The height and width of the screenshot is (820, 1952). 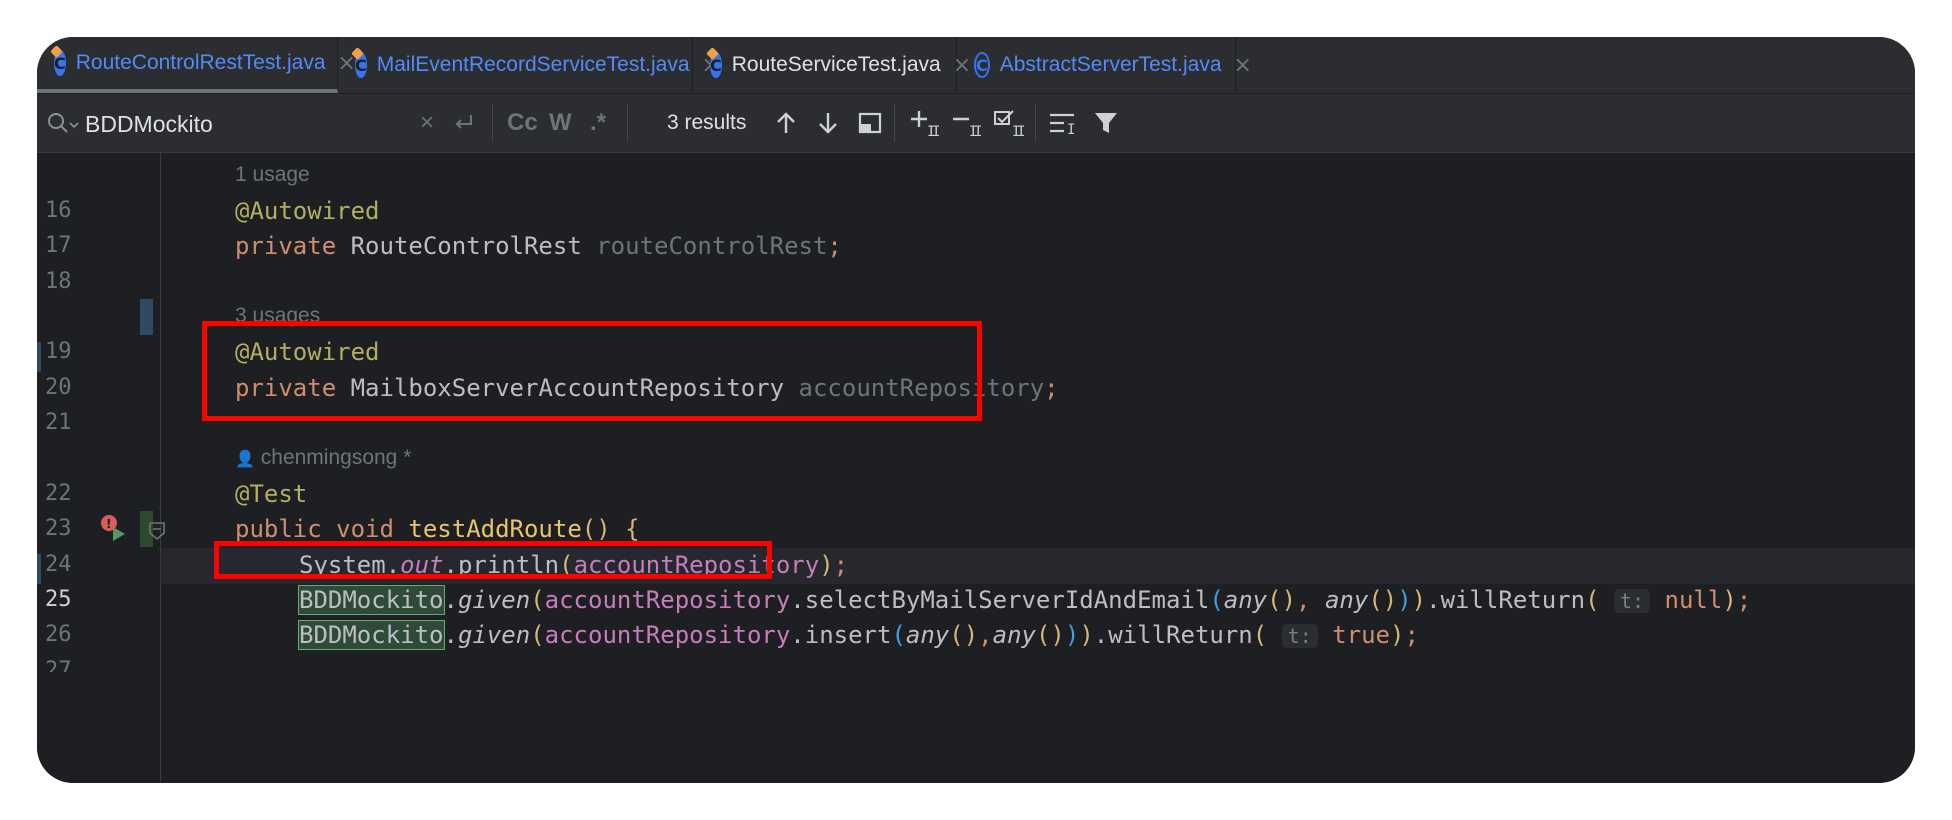 I want to click on filter-search-results-icon, so click(x=870, y=123).